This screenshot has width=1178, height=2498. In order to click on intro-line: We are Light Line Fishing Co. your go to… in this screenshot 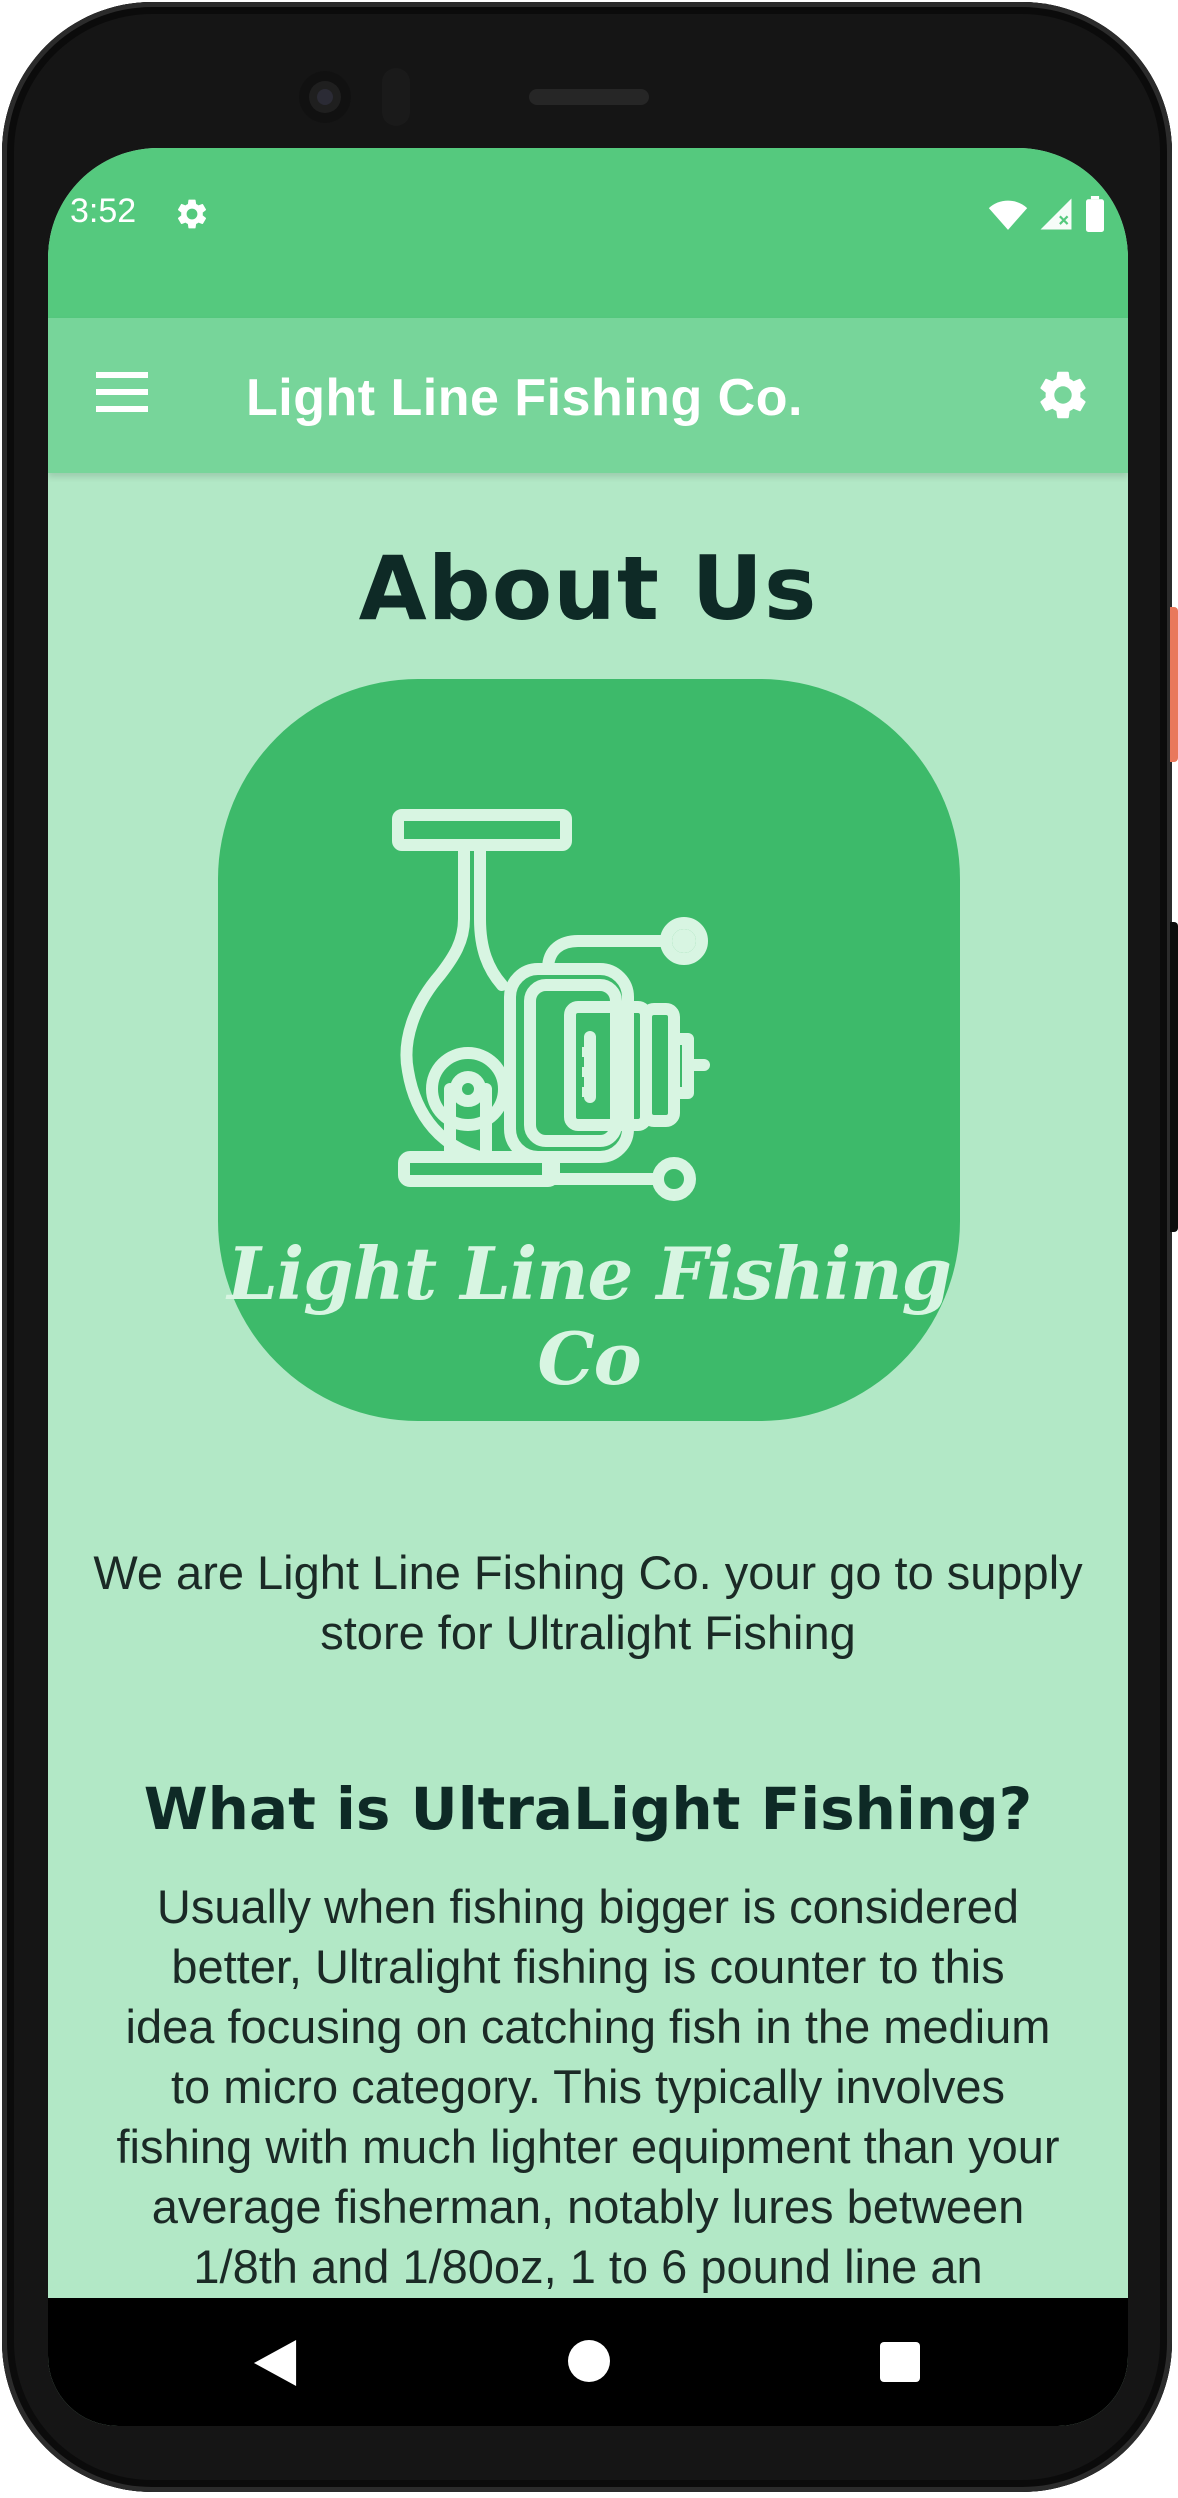, I will do `click(588, 1572)`.